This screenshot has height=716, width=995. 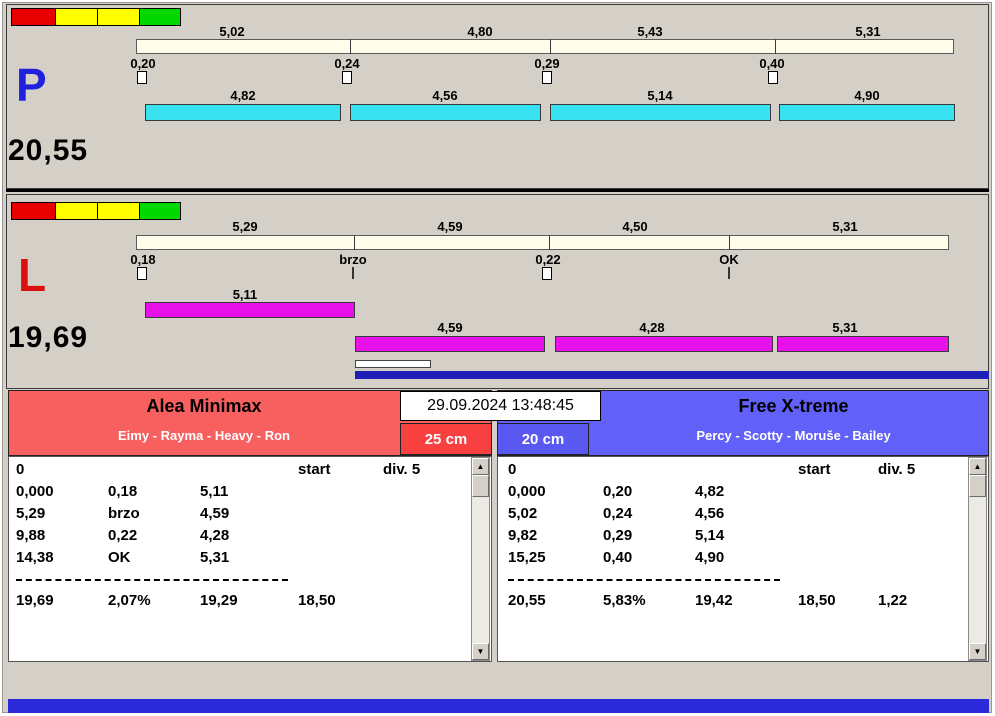 I want to click on lane-l-changeover-time: OK, so click(x=729, y=259).